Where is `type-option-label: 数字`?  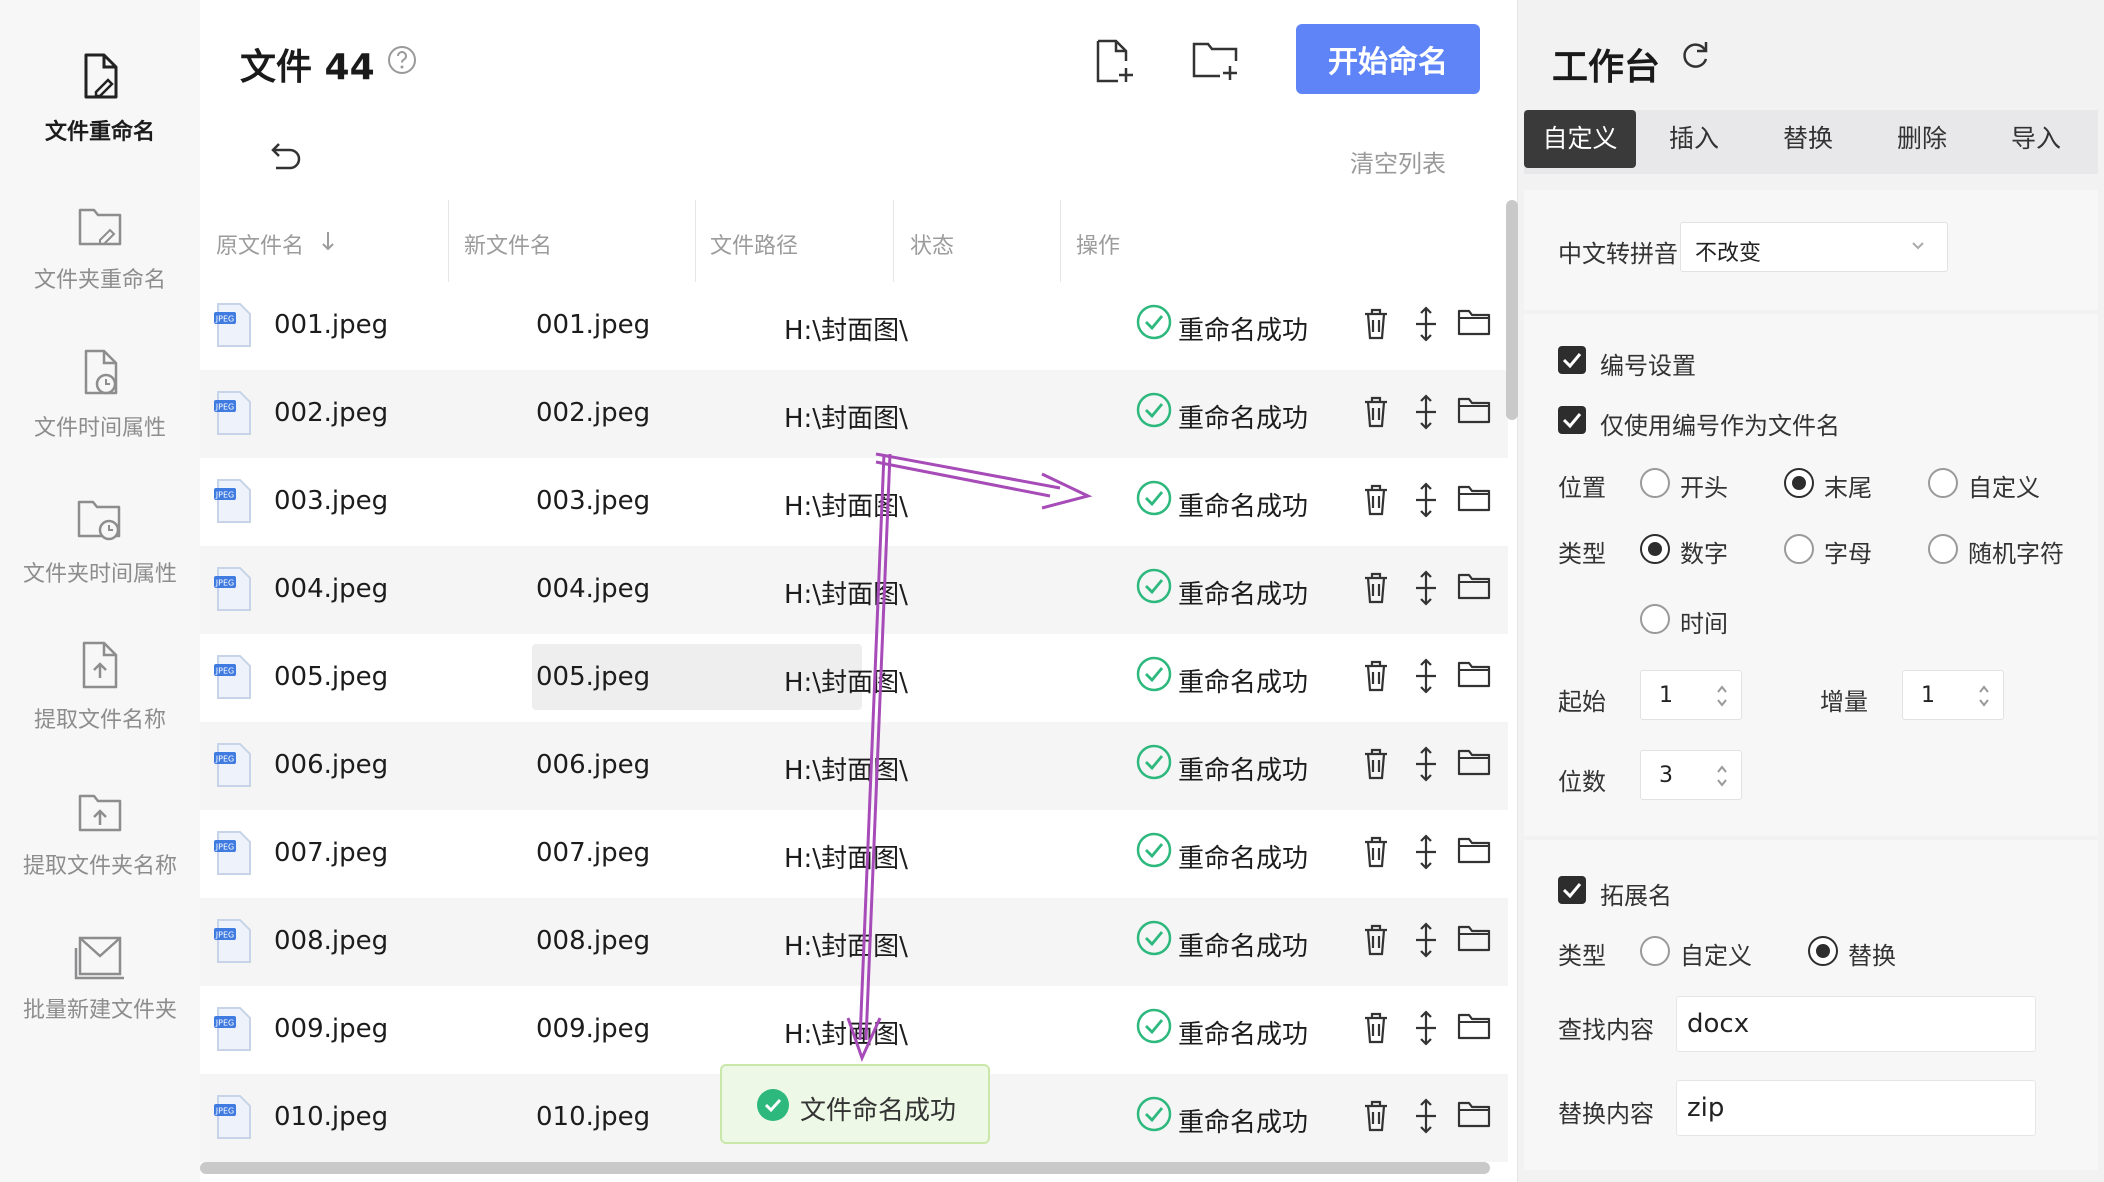 type-option-label: 数字 is located at coordinates (1704, 554).